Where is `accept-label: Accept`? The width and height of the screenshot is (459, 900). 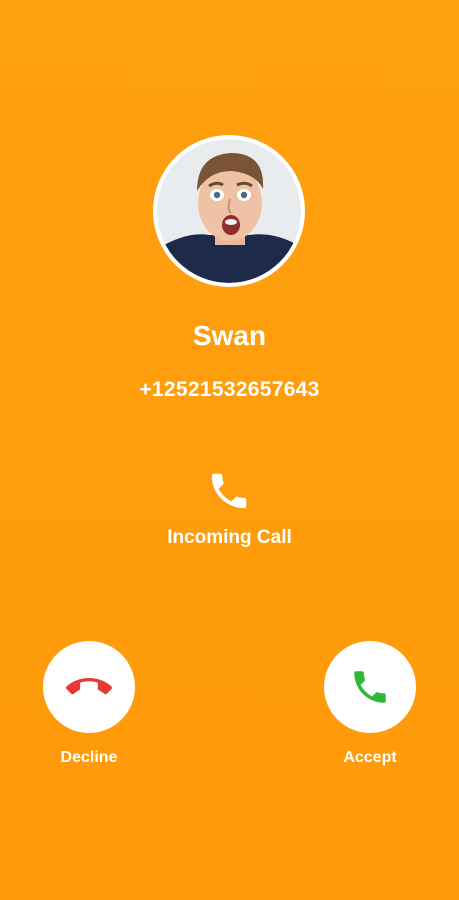
accept-label: Accept is located at coordinates (370, 757).